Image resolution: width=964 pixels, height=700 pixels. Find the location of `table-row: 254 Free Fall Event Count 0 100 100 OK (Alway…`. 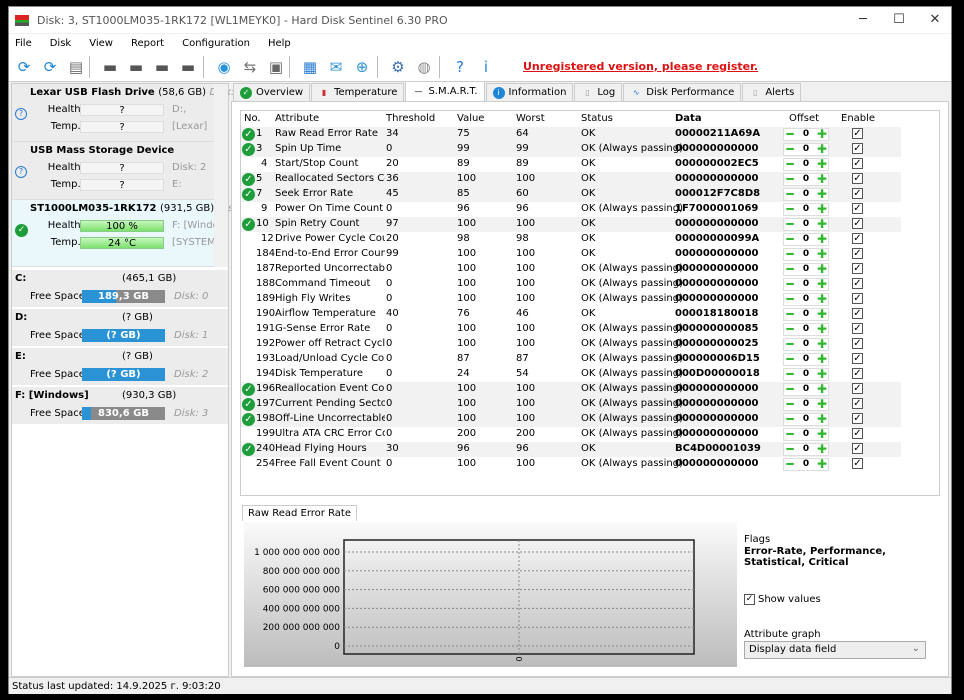

table-row: 254 Free Fall Event Count 0 100 100 OK (Alway… is located at coordinates (590, 464).